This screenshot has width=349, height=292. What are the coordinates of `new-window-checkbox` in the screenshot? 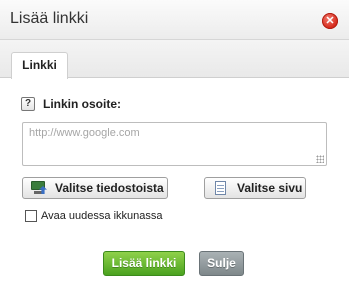 It's located at (31, 216).